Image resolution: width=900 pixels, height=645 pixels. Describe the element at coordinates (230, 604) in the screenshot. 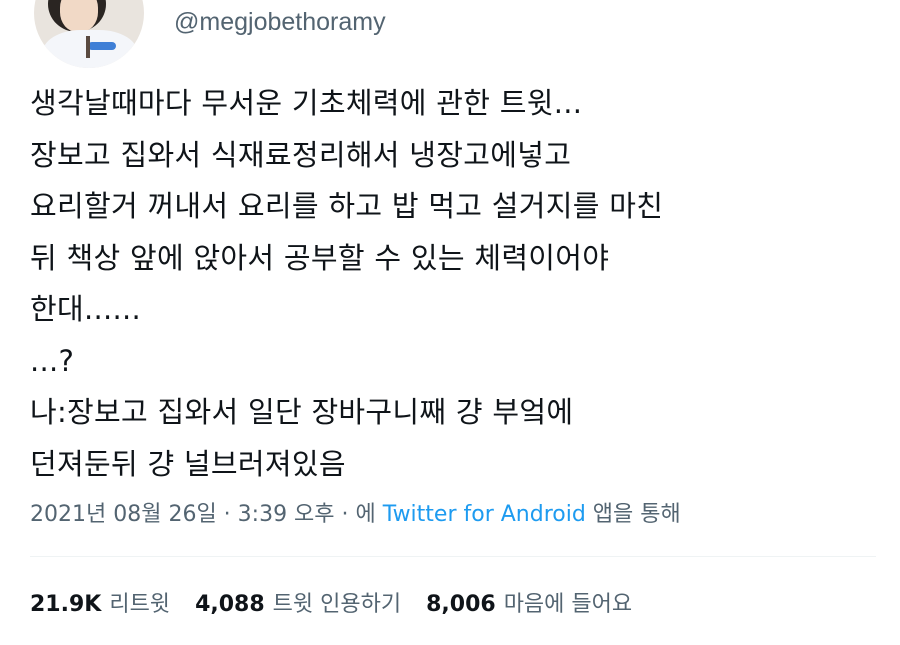

I see `quotes-count: 4,088` at that location.